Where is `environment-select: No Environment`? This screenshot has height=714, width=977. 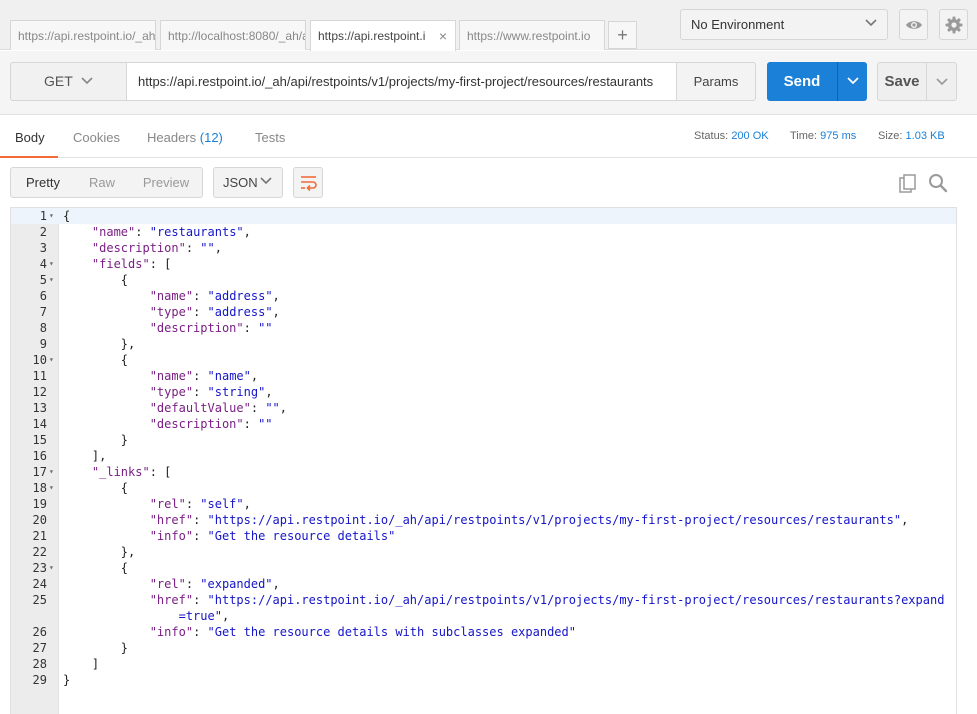
environment-select: No Environment is located at coordinates (784, 24).